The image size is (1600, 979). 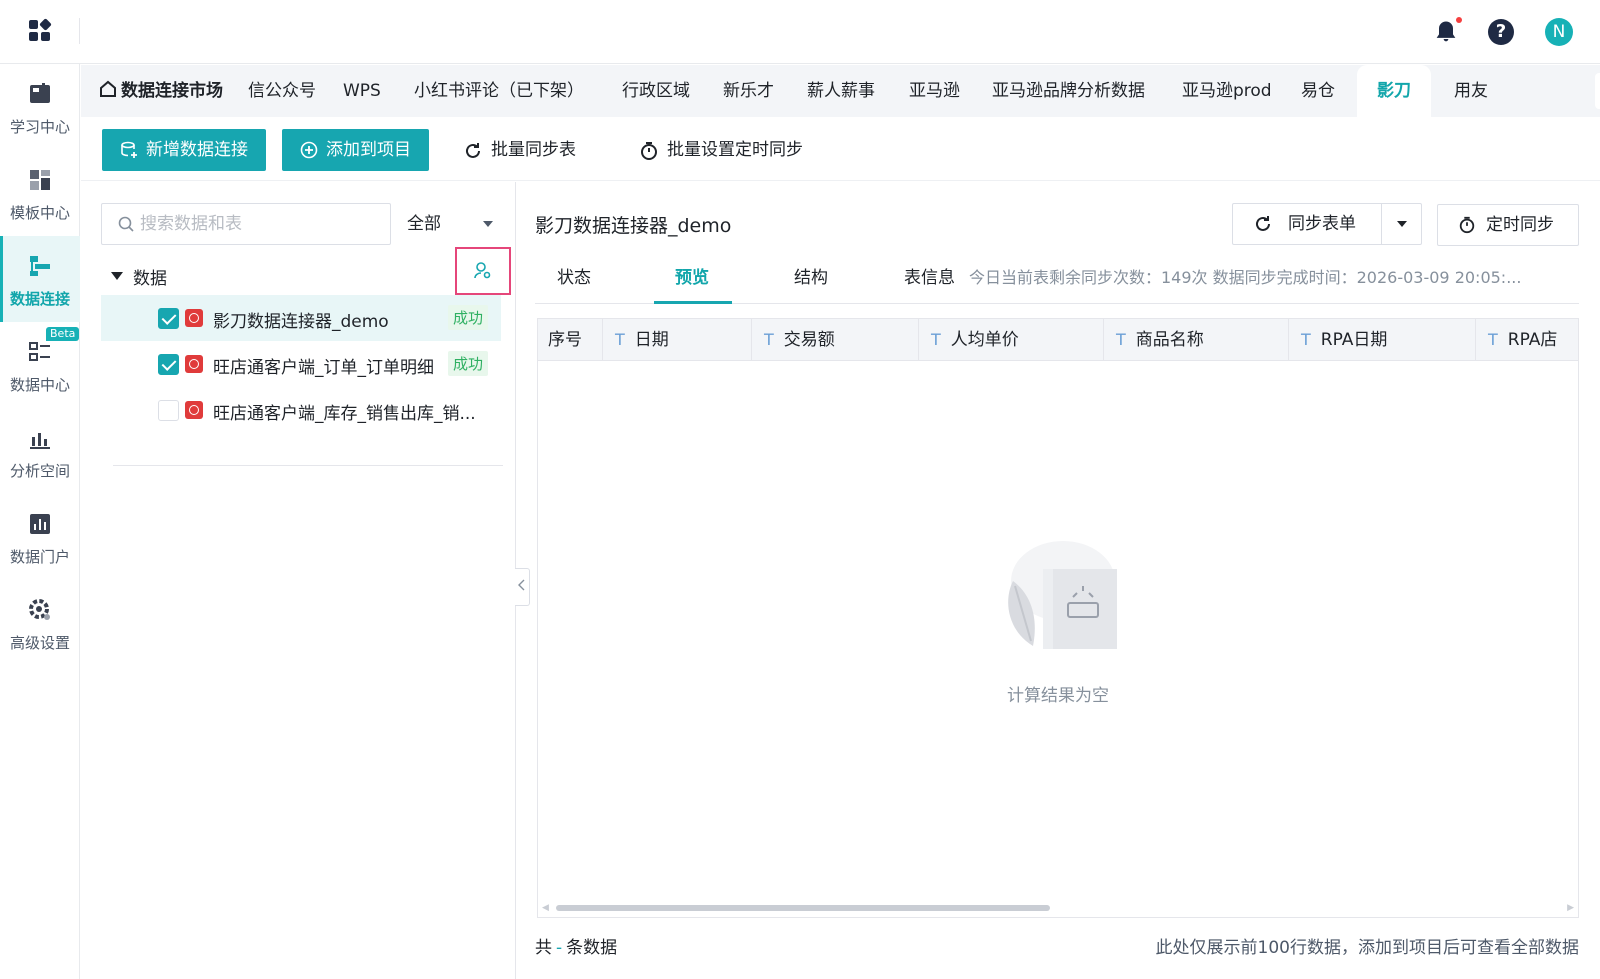 I want to click on expand-toggle-icon, so click(x=117, y=276).